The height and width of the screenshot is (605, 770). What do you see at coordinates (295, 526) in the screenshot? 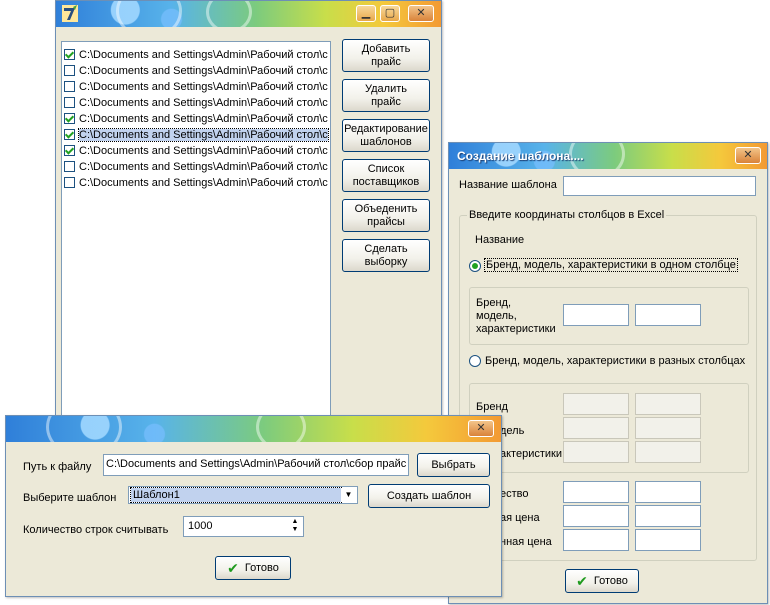
I see `stepper-arrows-icon: ▲ ▼` at bounding box center [295, 526].